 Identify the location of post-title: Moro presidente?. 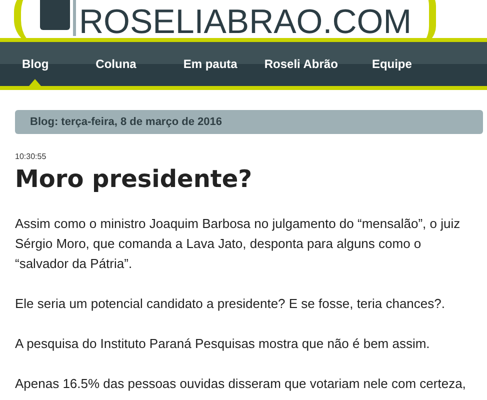
(134, 179).